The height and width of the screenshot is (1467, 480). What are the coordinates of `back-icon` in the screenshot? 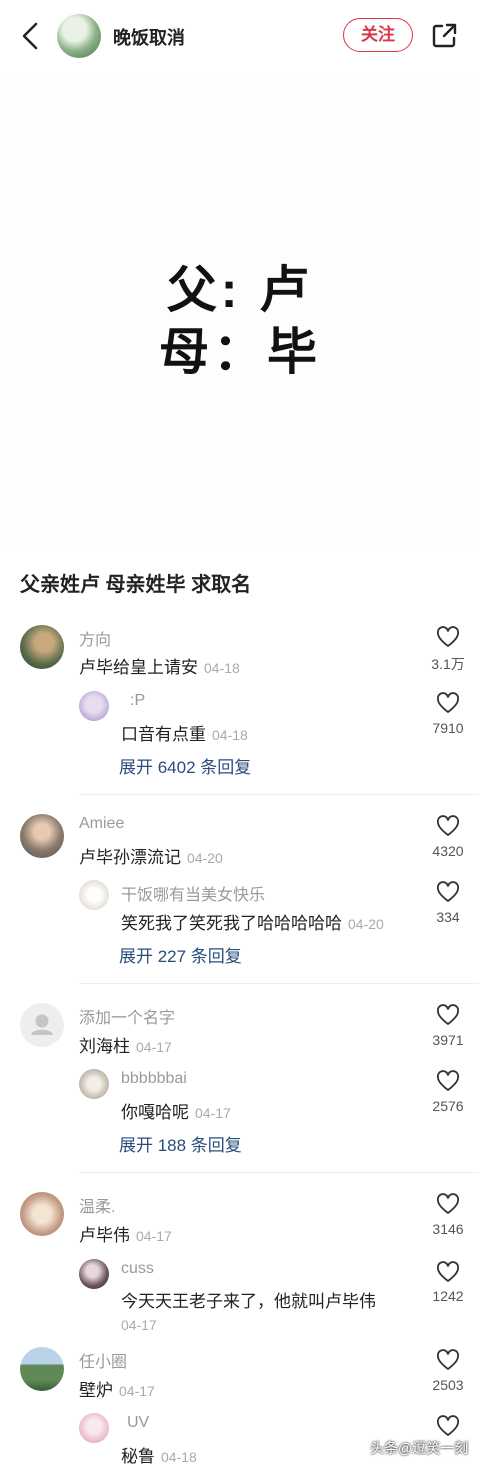 It's located at (31, 36).